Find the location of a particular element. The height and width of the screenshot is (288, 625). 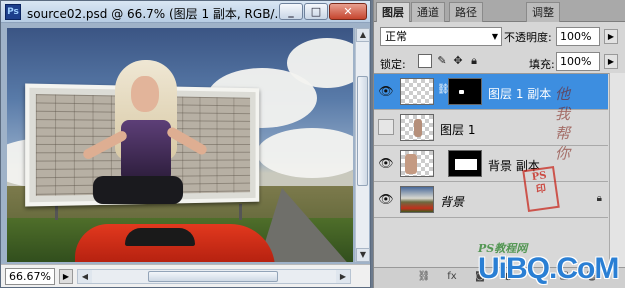

opacity-label: 不透明度: is located at coordinates (528, 37).